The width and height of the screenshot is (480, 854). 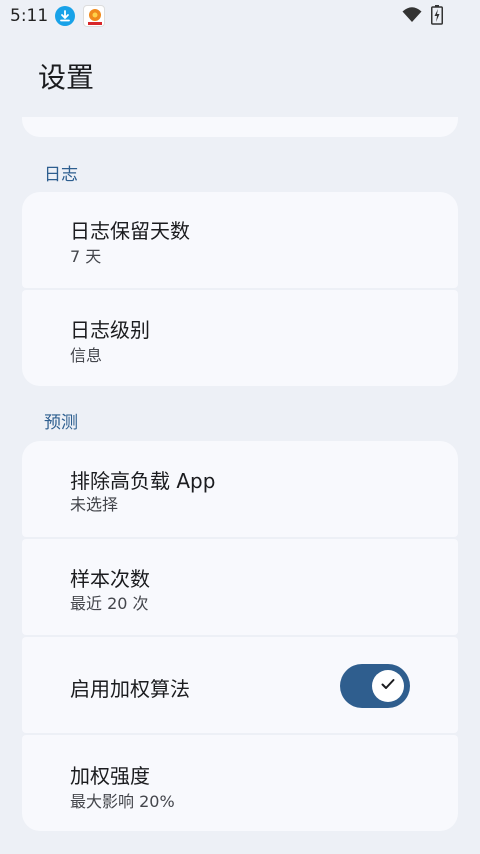 What do you see at coordinates (29, 16) in the screenshot?
I see `status-time: 5:11` at bounding box center [29, 16].